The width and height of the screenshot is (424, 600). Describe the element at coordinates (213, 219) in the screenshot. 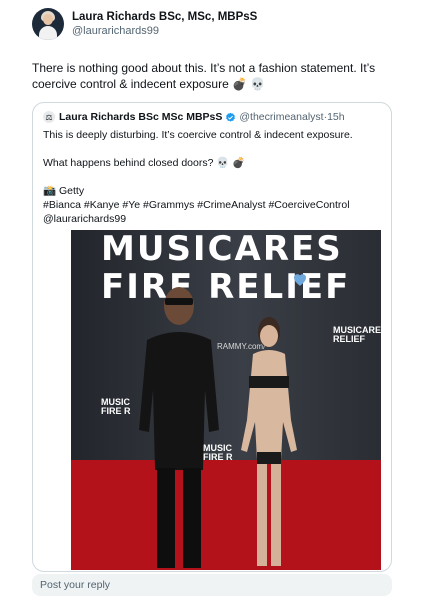

I see `quoted-mention: @laurarichards99` at that location.